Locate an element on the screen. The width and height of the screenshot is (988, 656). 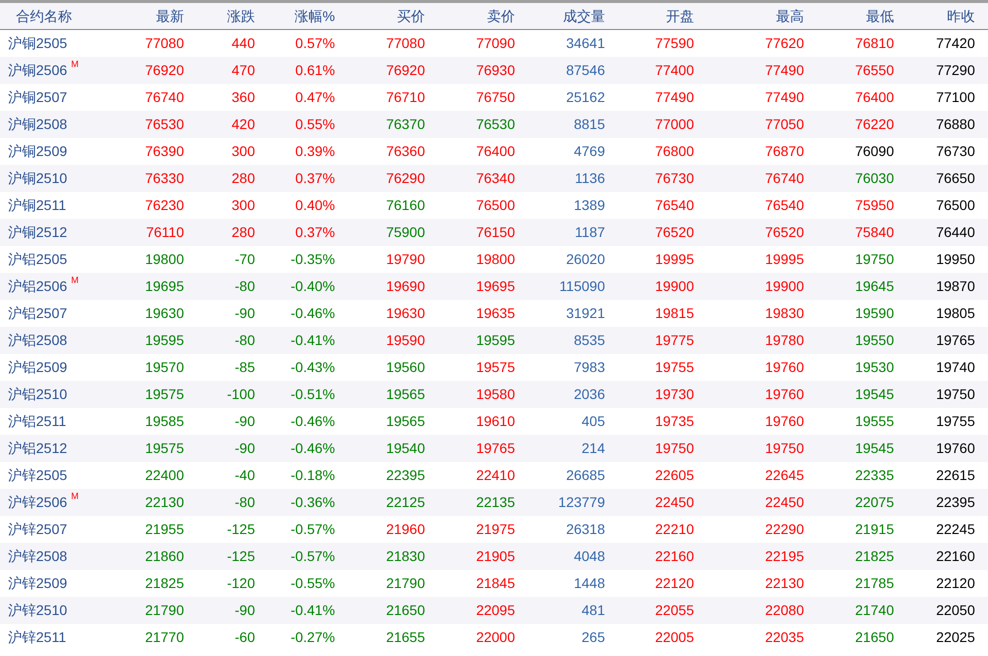
table-cell-text: 77050 is located at coordinates (784, 124).